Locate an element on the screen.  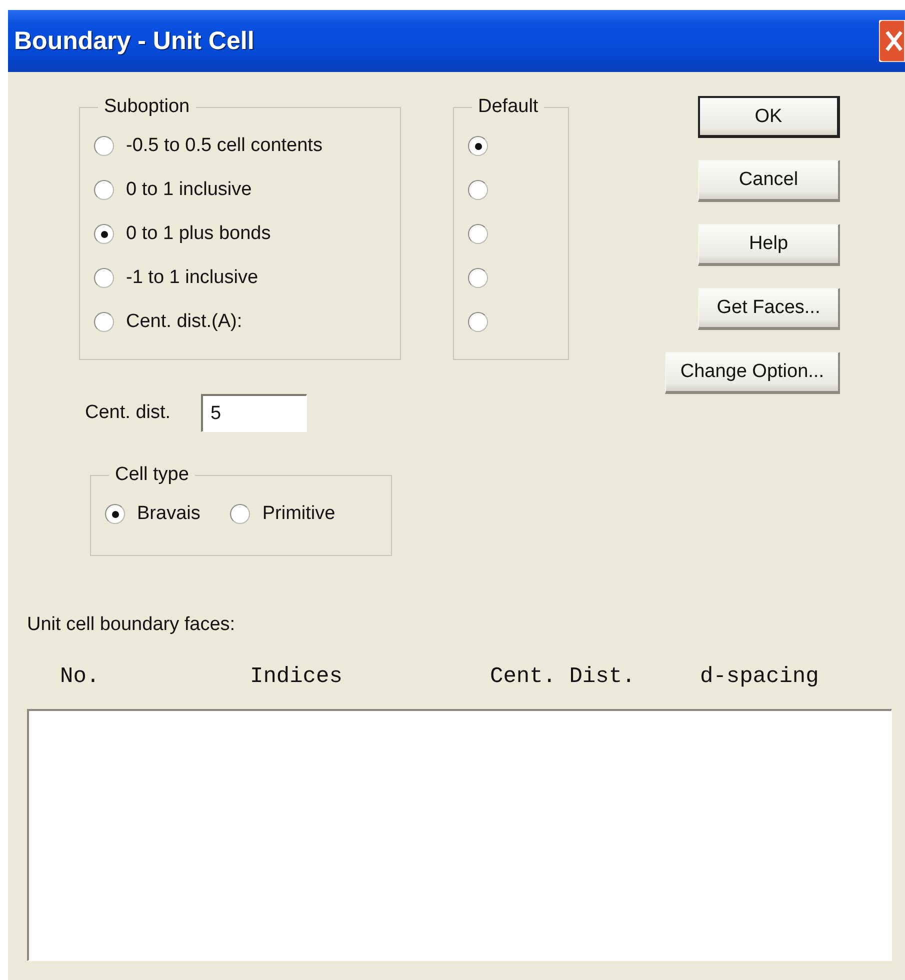
column-header: Indices is located at coordinates (297, 676).